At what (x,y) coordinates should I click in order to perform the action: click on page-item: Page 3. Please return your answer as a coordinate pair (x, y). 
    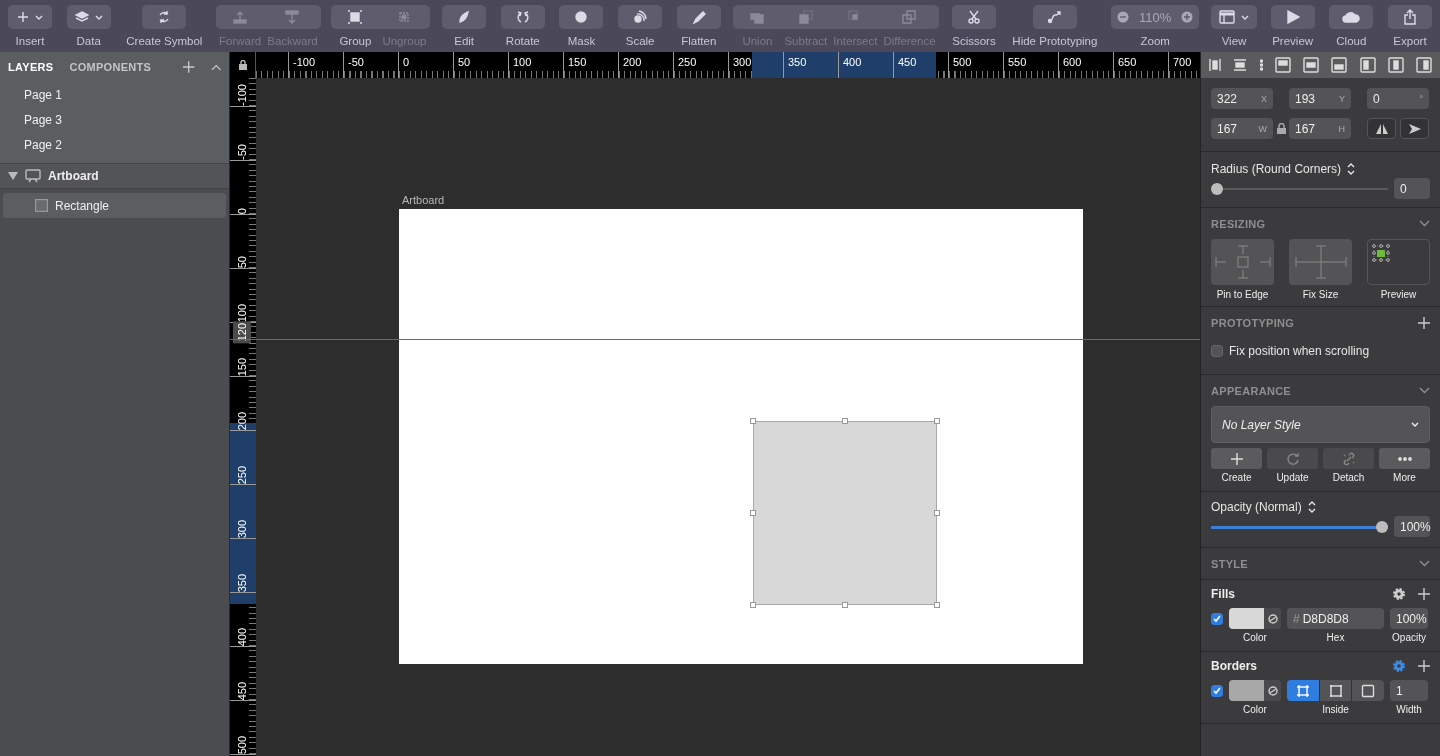
    Looking at the image, I should click on (114, 119).